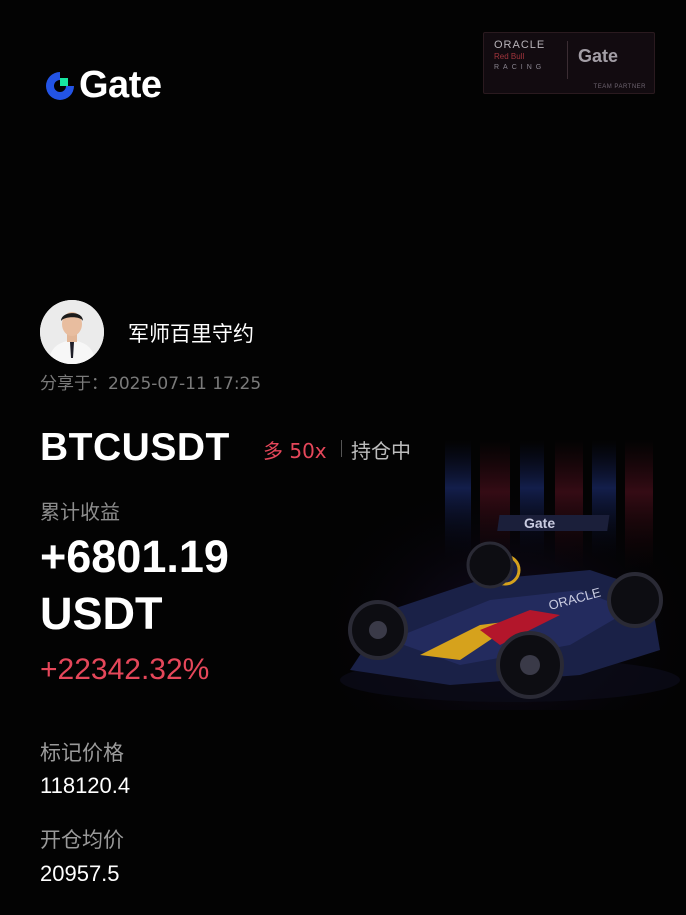  What do you see at coordinates (341, 448) in the screenshot?
I see `divider` at bounding box center [341, 448].